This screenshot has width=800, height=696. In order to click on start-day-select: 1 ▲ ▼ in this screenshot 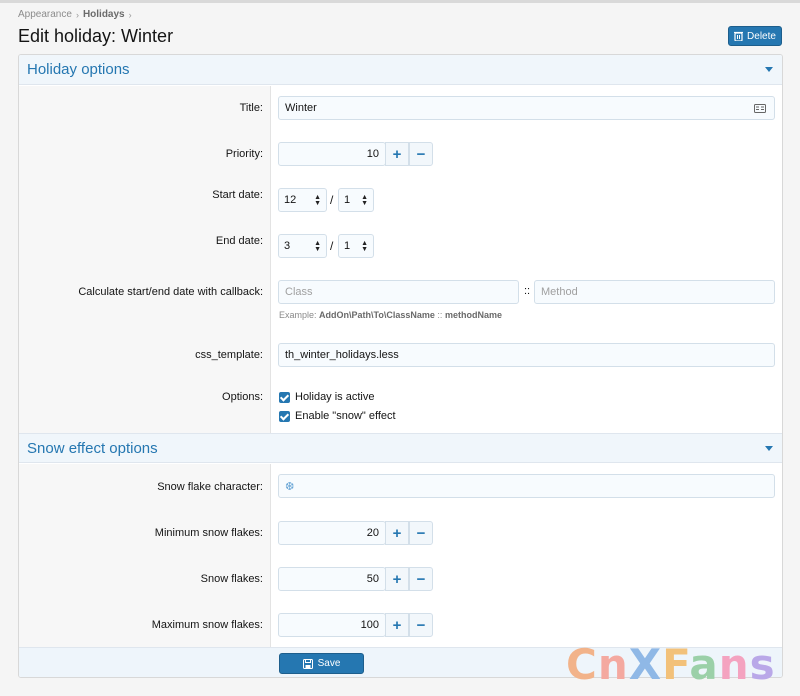, I will do `click(356, 200)`.